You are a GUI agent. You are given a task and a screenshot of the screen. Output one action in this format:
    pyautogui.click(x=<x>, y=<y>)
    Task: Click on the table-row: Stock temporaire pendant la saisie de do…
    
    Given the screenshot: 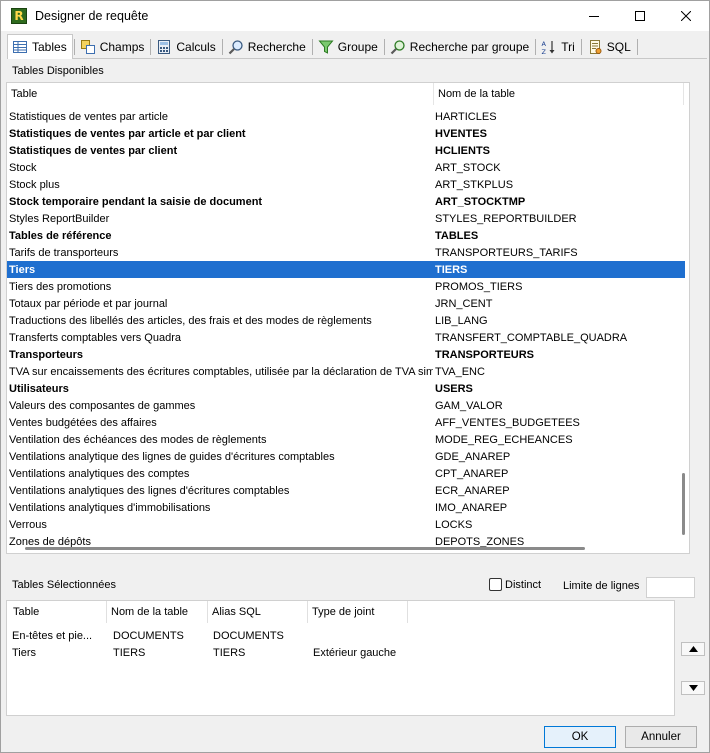 What is the action you would take?
    pyautogui.click(x=346, y=201)
    